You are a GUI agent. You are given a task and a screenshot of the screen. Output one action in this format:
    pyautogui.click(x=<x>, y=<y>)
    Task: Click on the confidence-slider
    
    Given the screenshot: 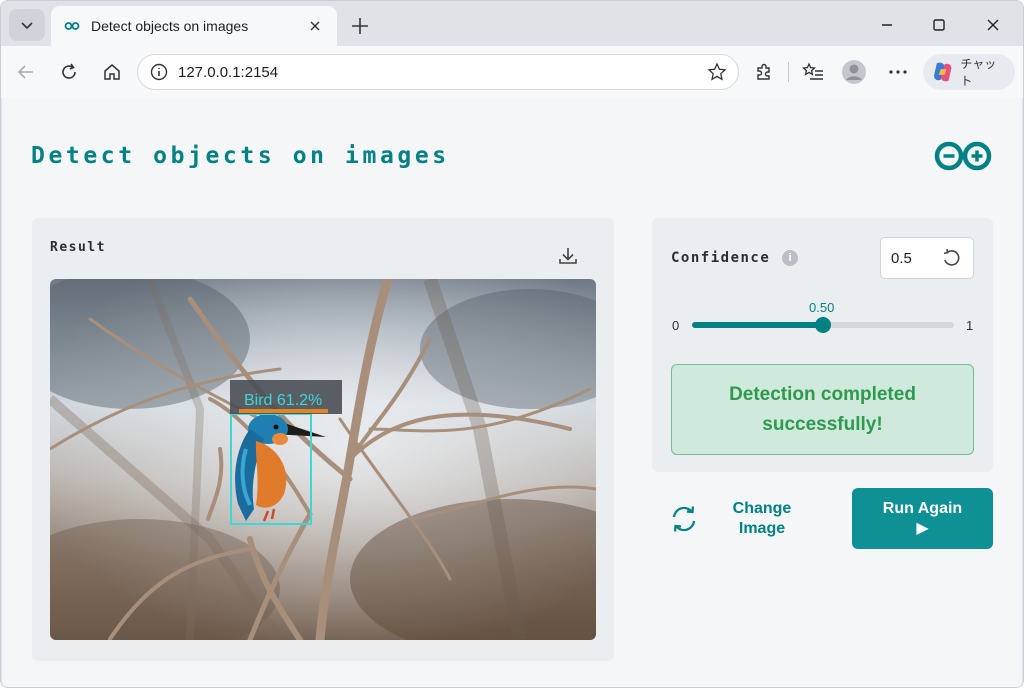 What is the action you would take?
    pyautogui.click(x=823, y=325)
    